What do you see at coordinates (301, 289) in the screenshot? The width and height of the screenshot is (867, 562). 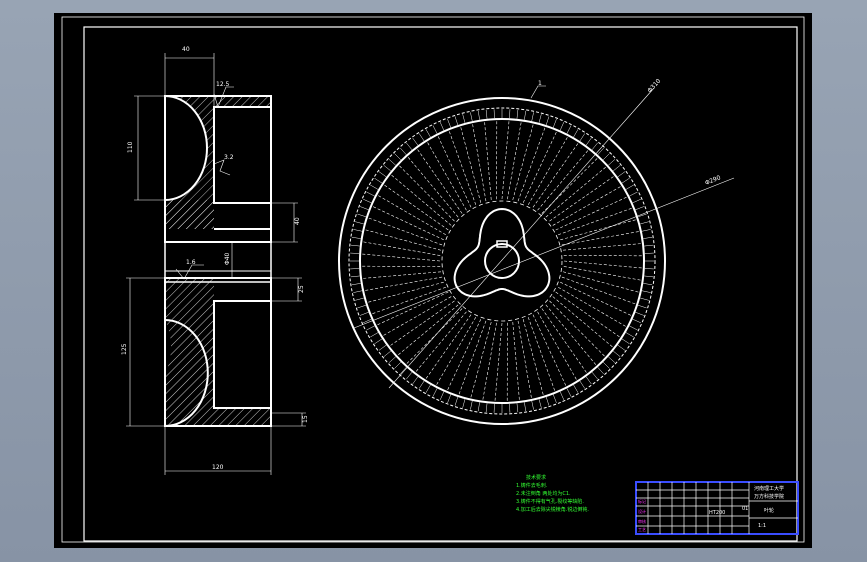 I see `dim-right-b: 25` at bounding box center [301, 289].